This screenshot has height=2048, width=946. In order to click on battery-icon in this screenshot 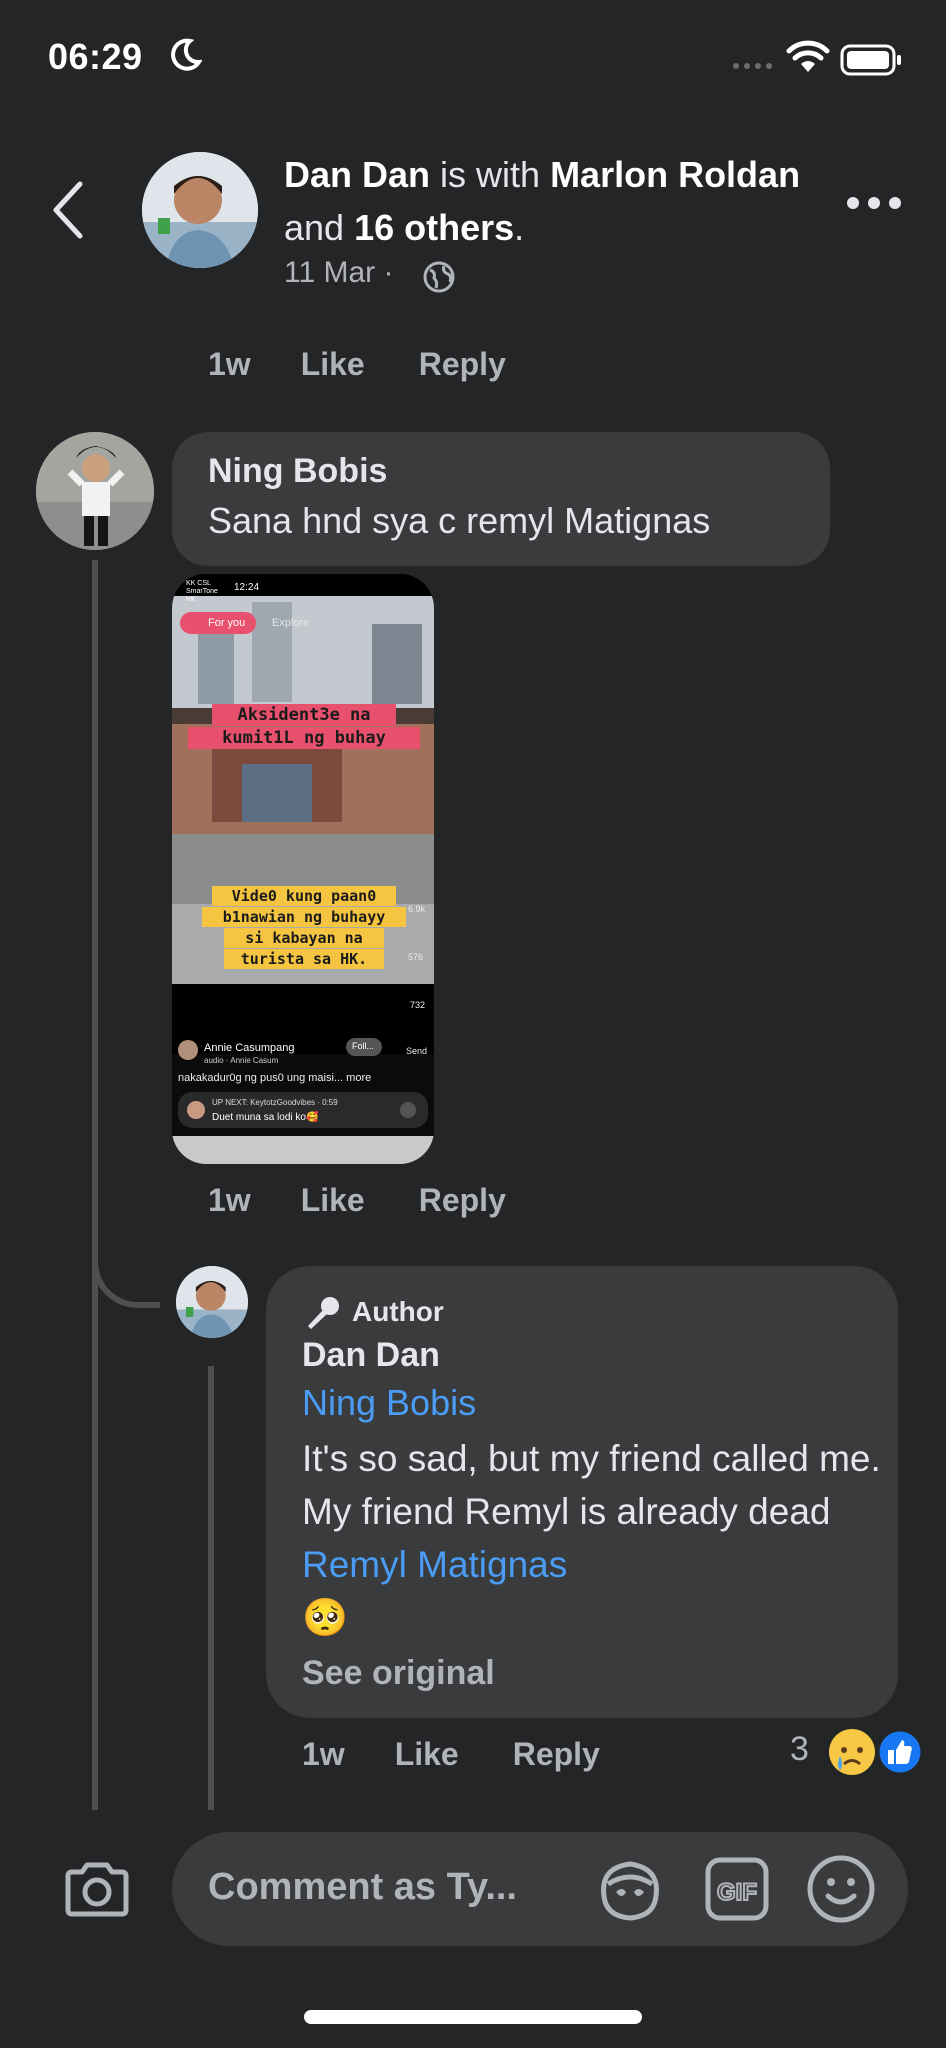, I will do `click(870, 60)`.